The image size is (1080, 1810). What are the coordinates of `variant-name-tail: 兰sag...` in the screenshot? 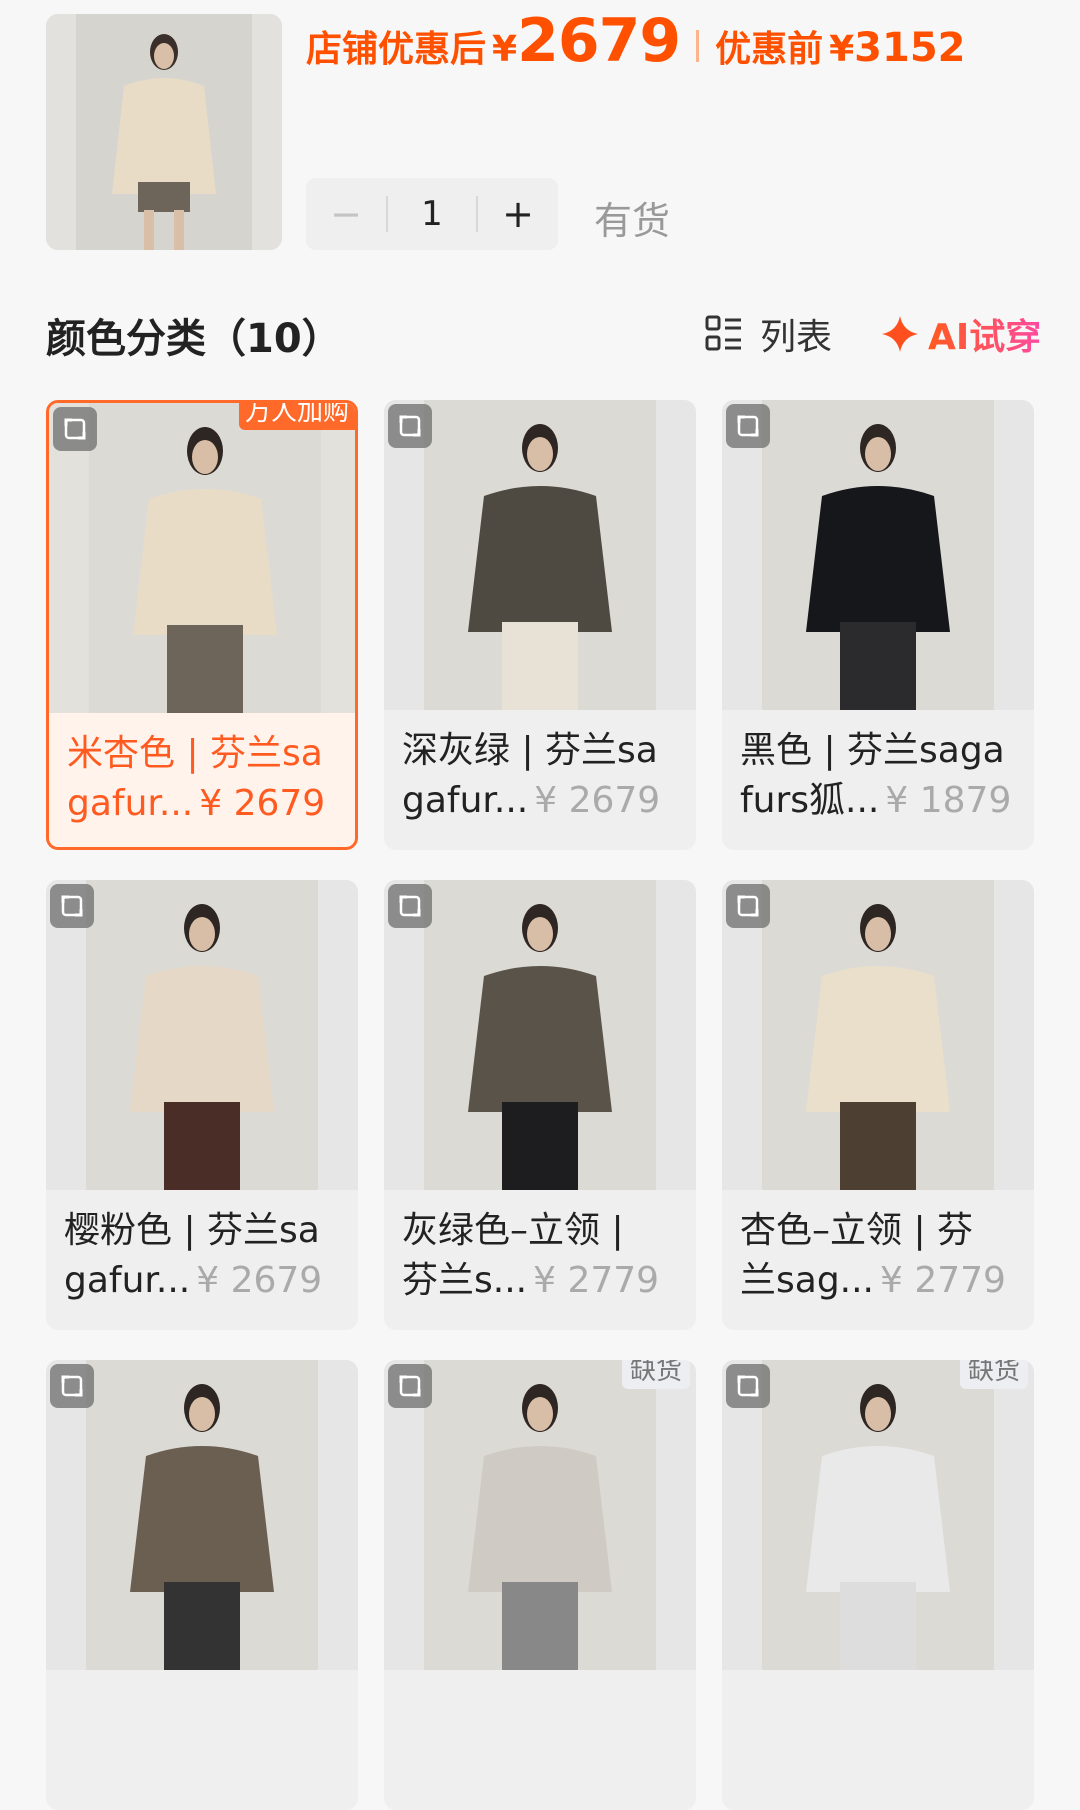 It's located at (807, 1280).